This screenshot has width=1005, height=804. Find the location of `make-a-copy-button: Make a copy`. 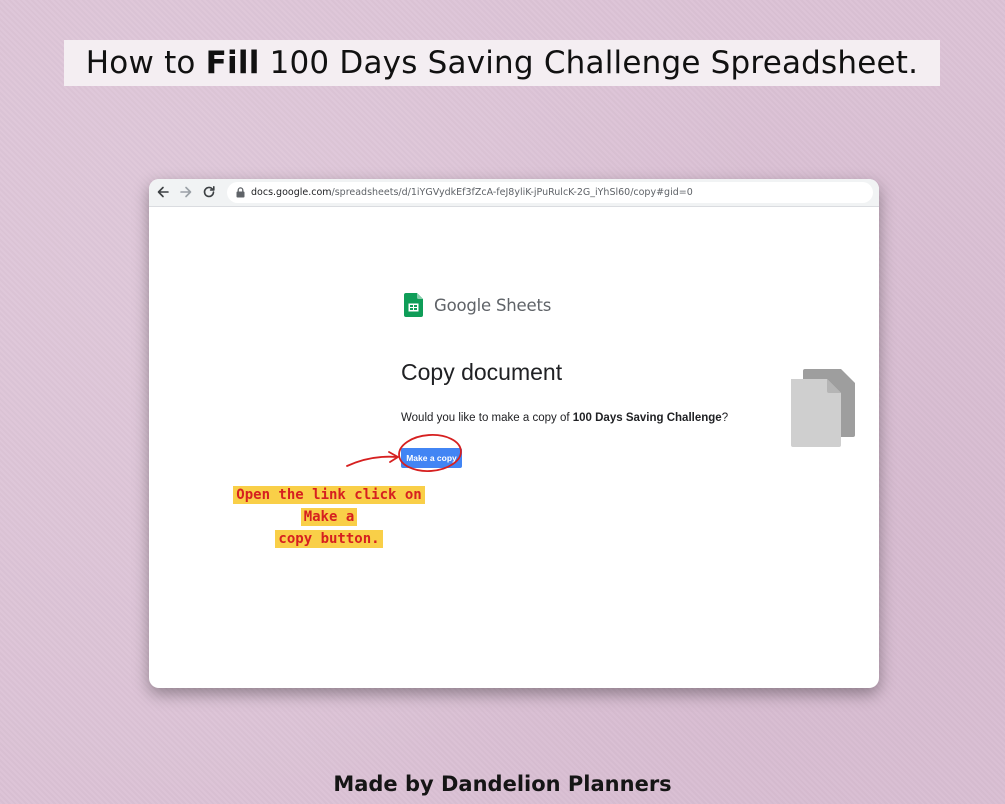

make-a-copy-button: Make a copy is located at coordinates (431, 458).